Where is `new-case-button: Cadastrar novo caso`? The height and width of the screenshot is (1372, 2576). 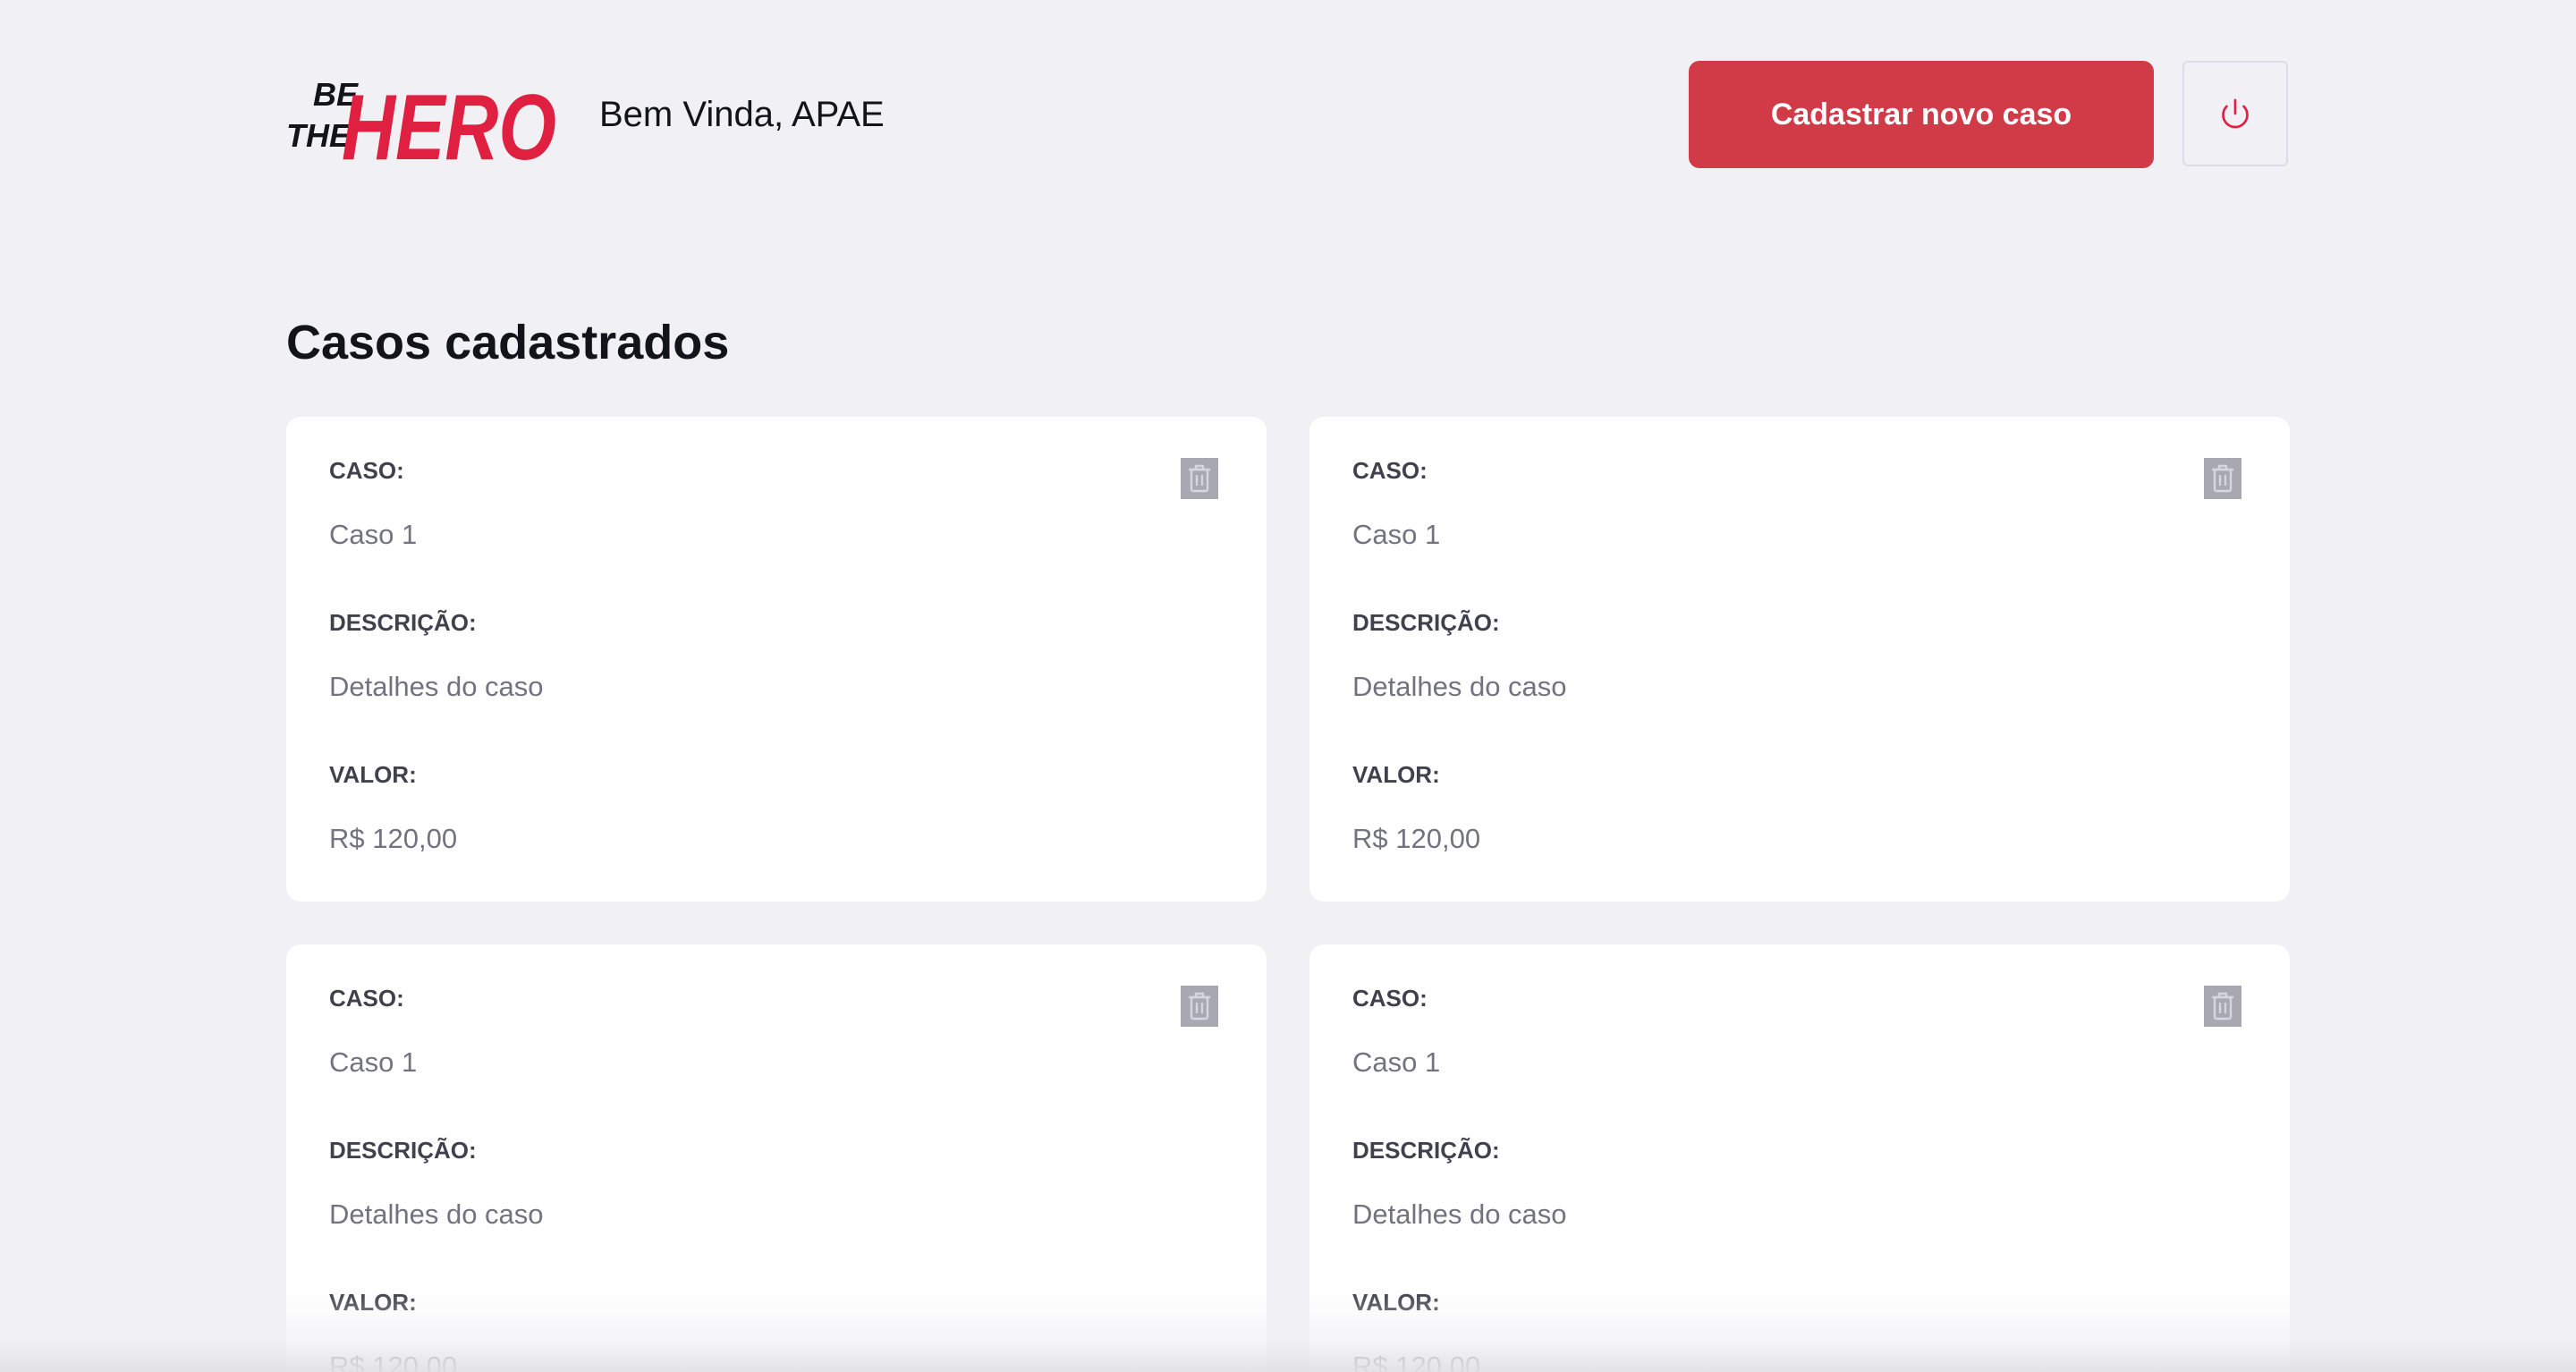
new-case-button: Cadastrar novo caso is located at coordinates (1921, 115).